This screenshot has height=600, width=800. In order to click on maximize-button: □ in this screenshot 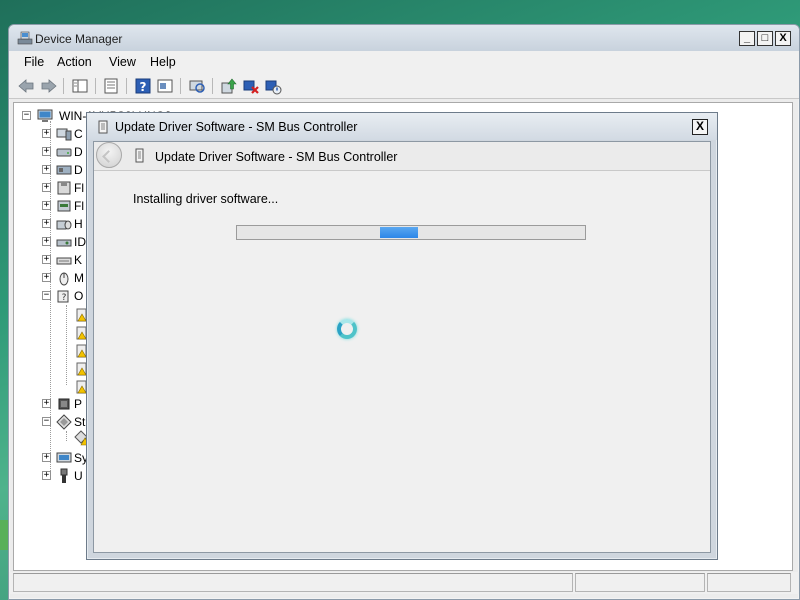, I will do `click(765, 38)`.